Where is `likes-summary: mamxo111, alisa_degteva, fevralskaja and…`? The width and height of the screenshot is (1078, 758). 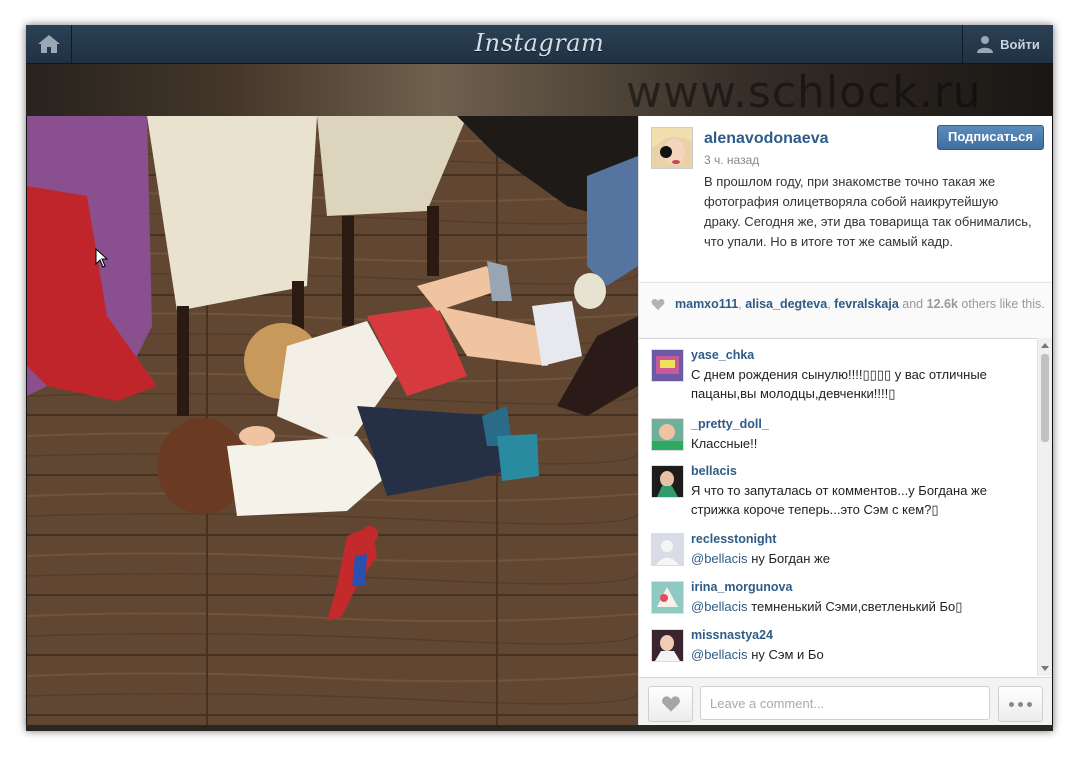 likes-summary: mamxo111, alisa_degteva, fevralskaja and… is located at coordinates (845, 310).